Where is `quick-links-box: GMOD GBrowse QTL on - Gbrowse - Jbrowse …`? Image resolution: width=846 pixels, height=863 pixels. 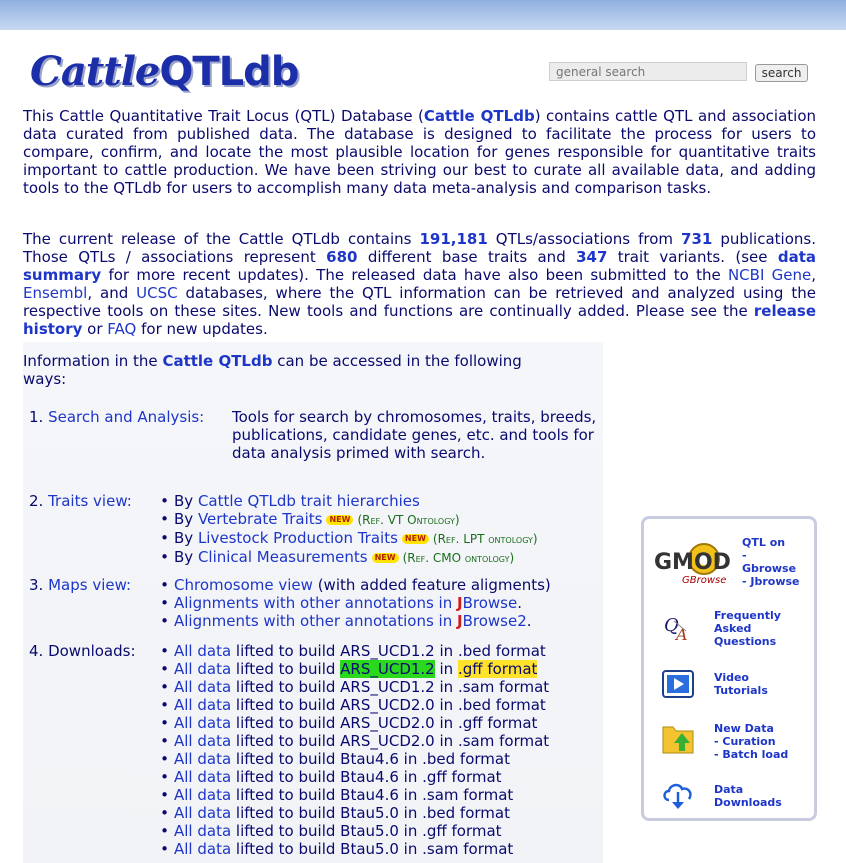
quick-links-box: GMOD GBrowse QTL on - Gbrowse - Jbrowse … is located at coordinates (729, 668).